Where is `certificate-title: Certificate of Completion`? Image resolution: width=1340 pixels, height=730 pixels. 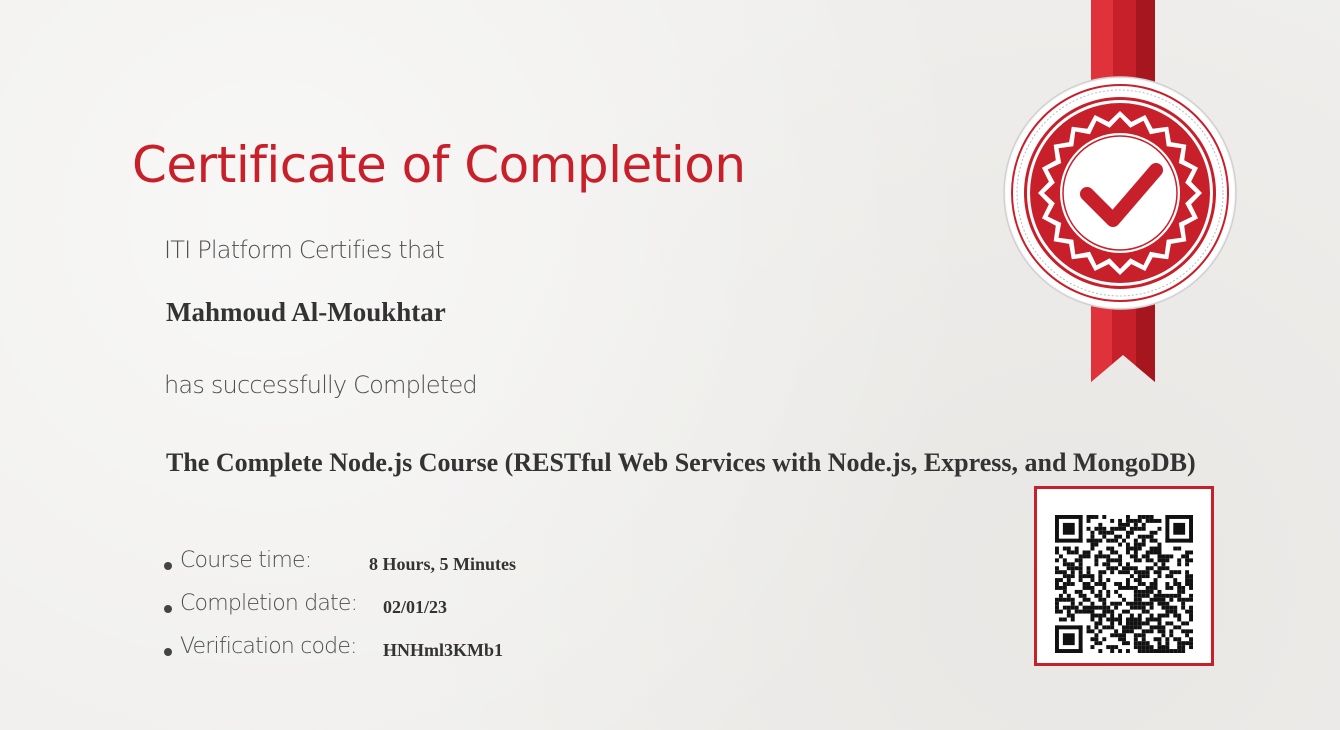
certificate-title: Certificate of Completion is located at coordinates (439, 165).